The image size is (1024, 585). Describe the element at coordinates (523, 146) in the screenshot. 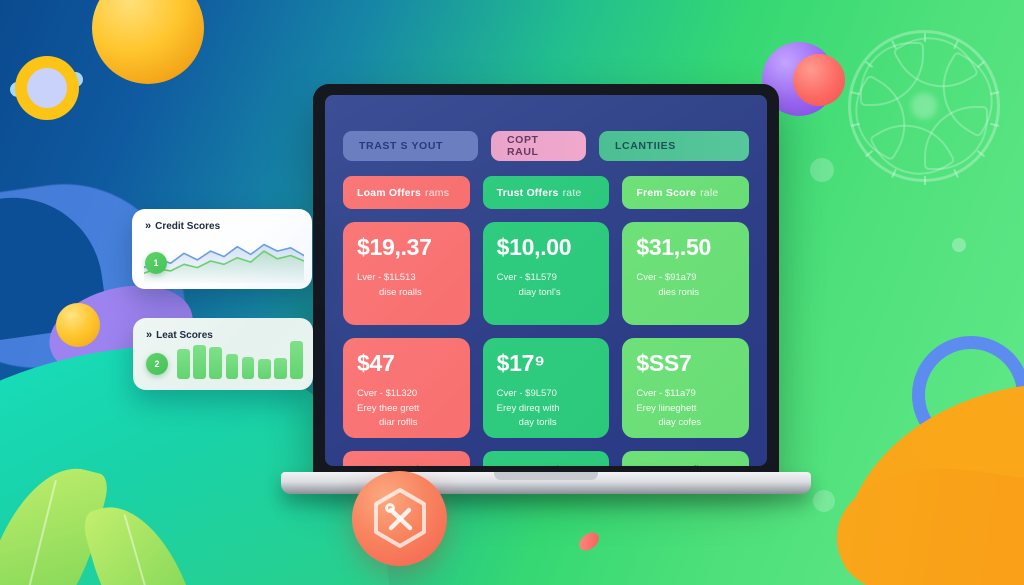

I see `tab-label: COPT RAUL` at that location.